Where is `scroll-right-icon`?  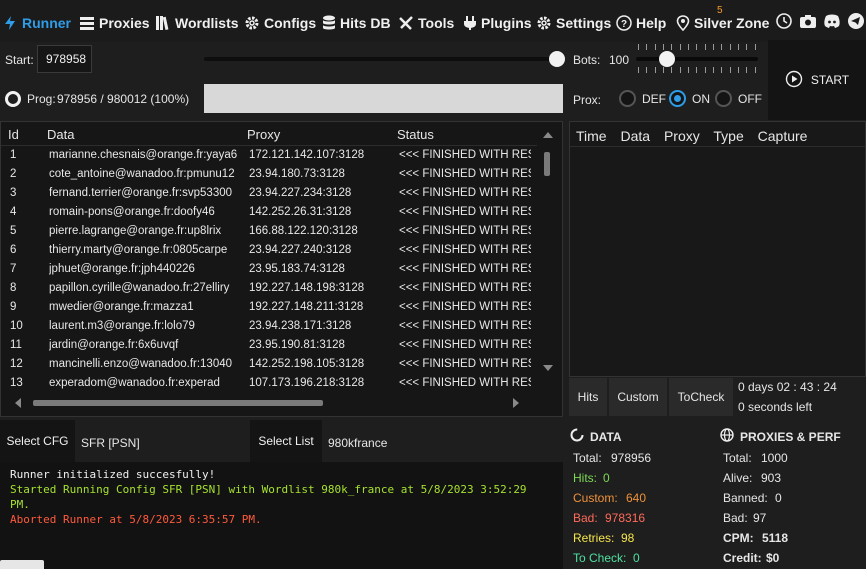 scroll-right-icon is located at coordinates (516, 403).